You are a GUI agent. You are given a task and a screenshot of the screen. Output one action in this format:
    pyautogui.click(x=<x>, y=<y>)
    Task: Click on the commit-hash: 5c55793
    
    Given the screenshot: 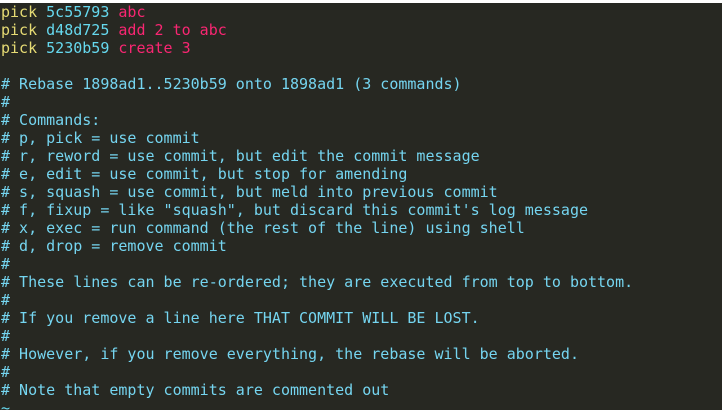 What is the action you would take?
    pyautogui.click(x=78, y=12)
    